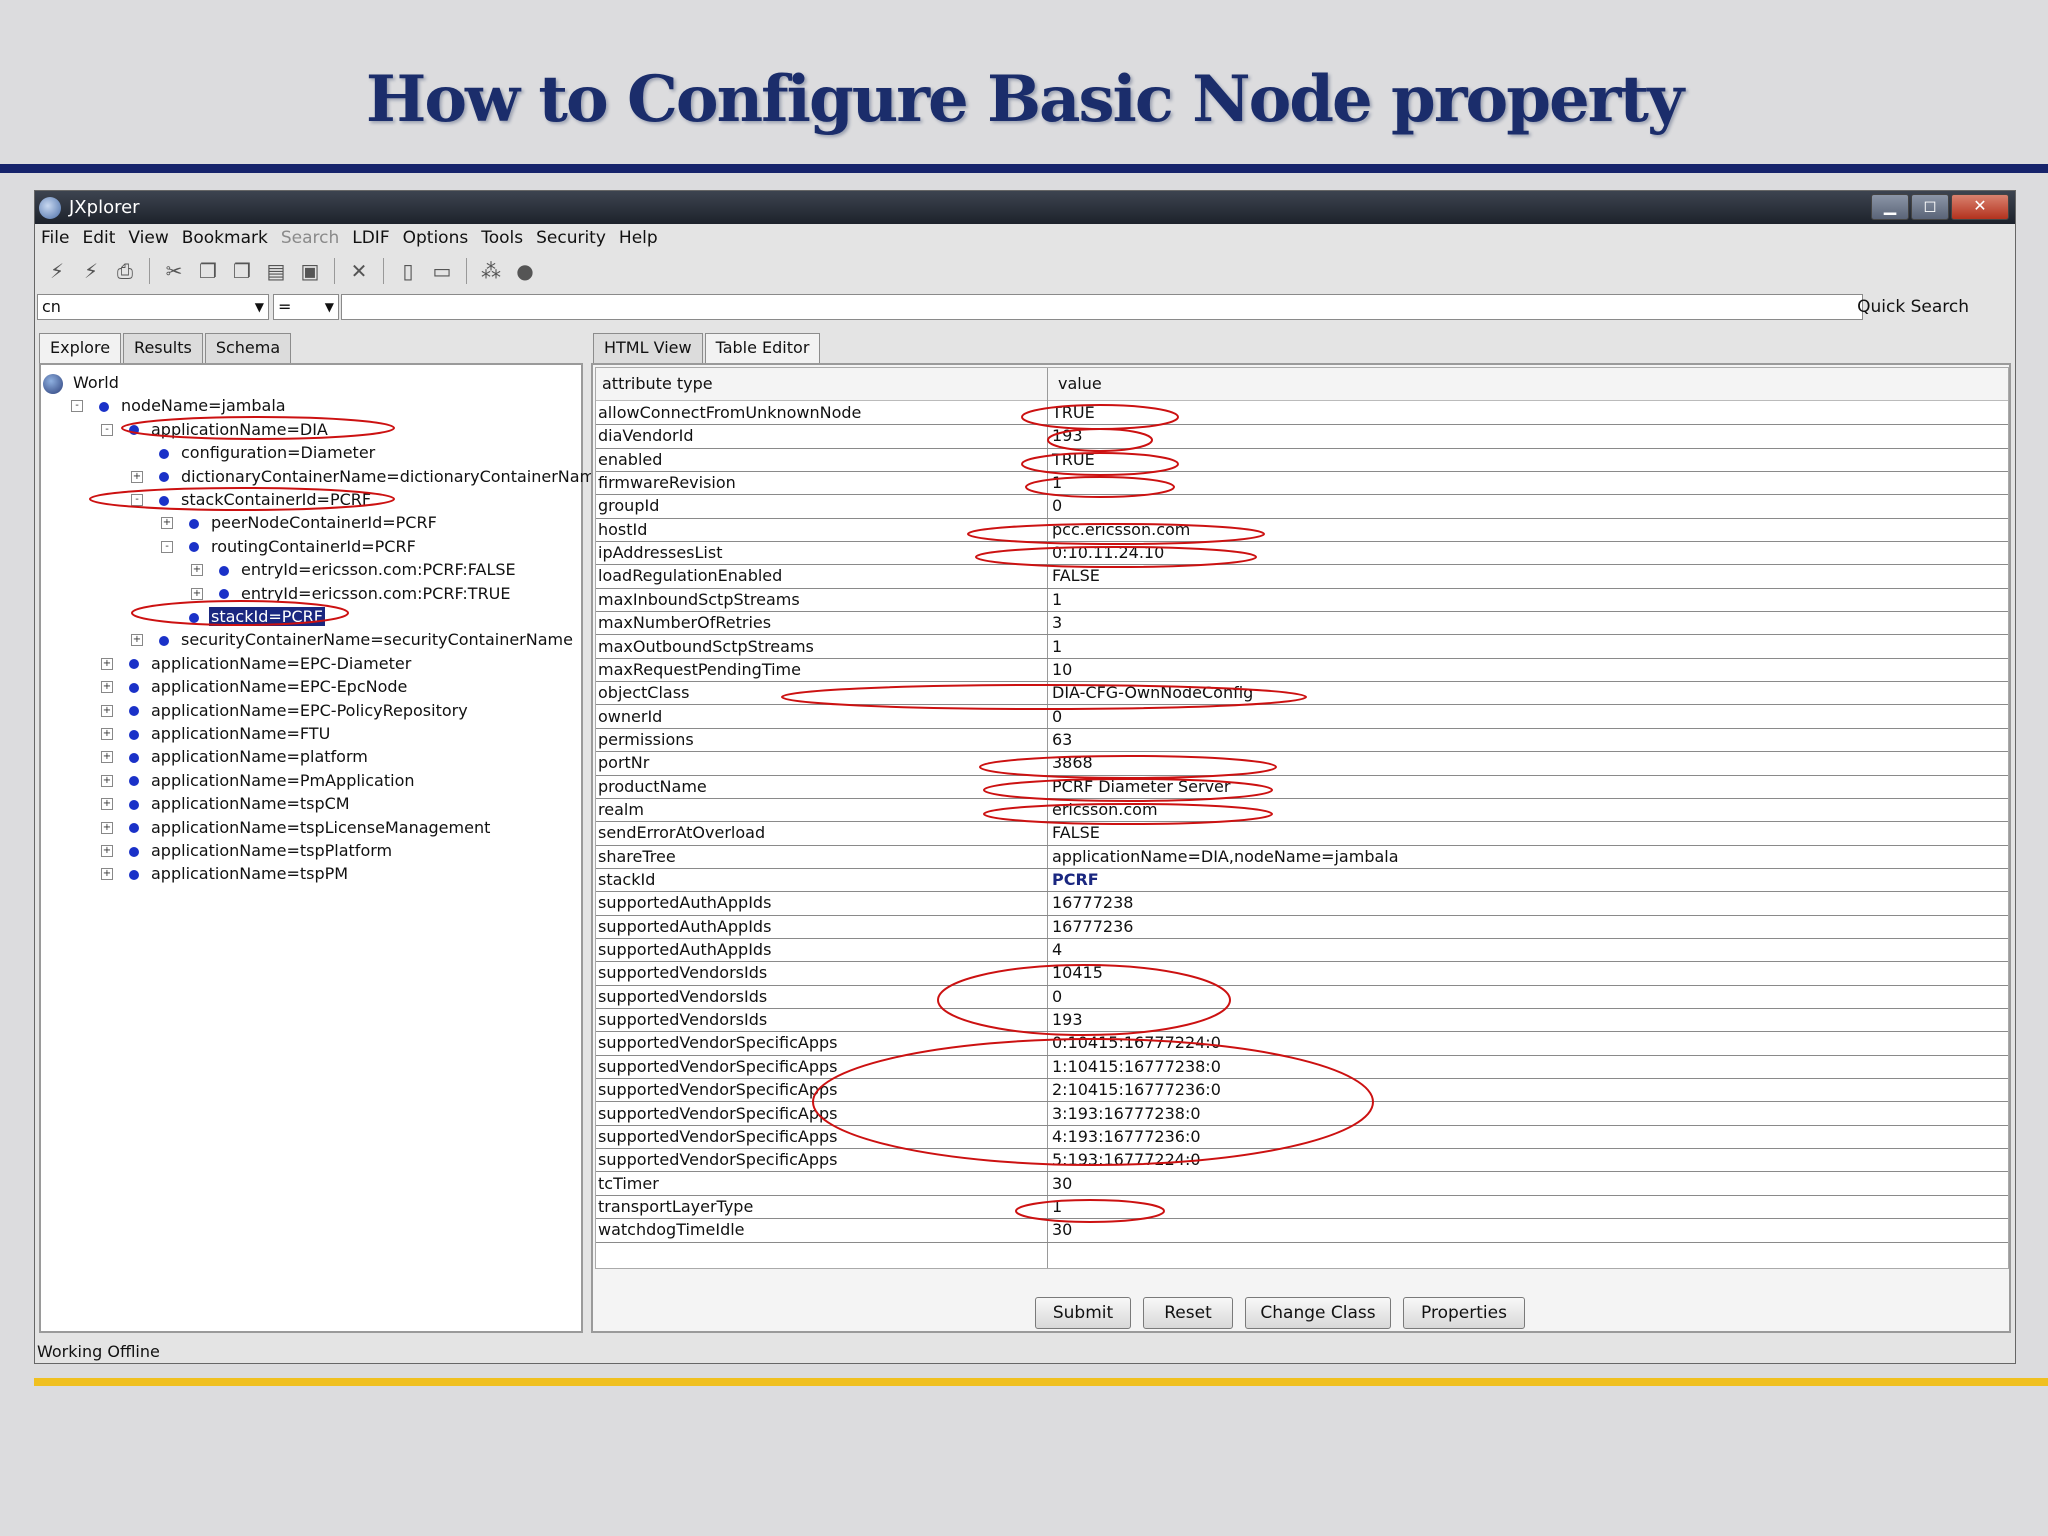 The width and height of the screenshot is (2048, 1536). What do you see at coordinates (762, 348) in the screenshot?
I see `tab-table-editor: Table Editor` at bounding box center [762, 348].